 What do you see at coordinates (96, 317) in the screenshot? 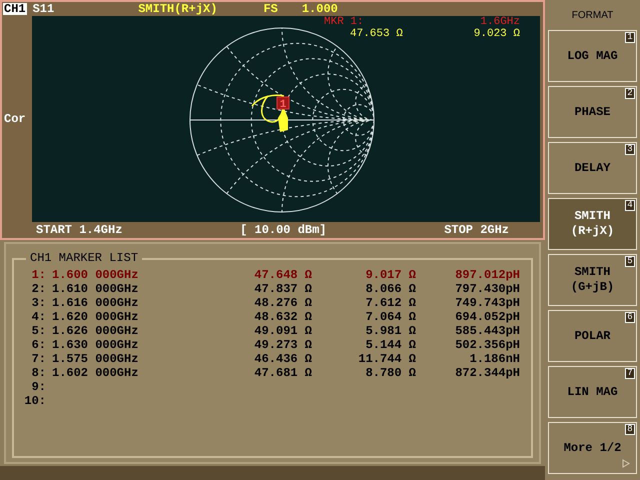
I see `marker-frequency-cell-text: 1.620 000GHz` at bounding box center [96, 317].